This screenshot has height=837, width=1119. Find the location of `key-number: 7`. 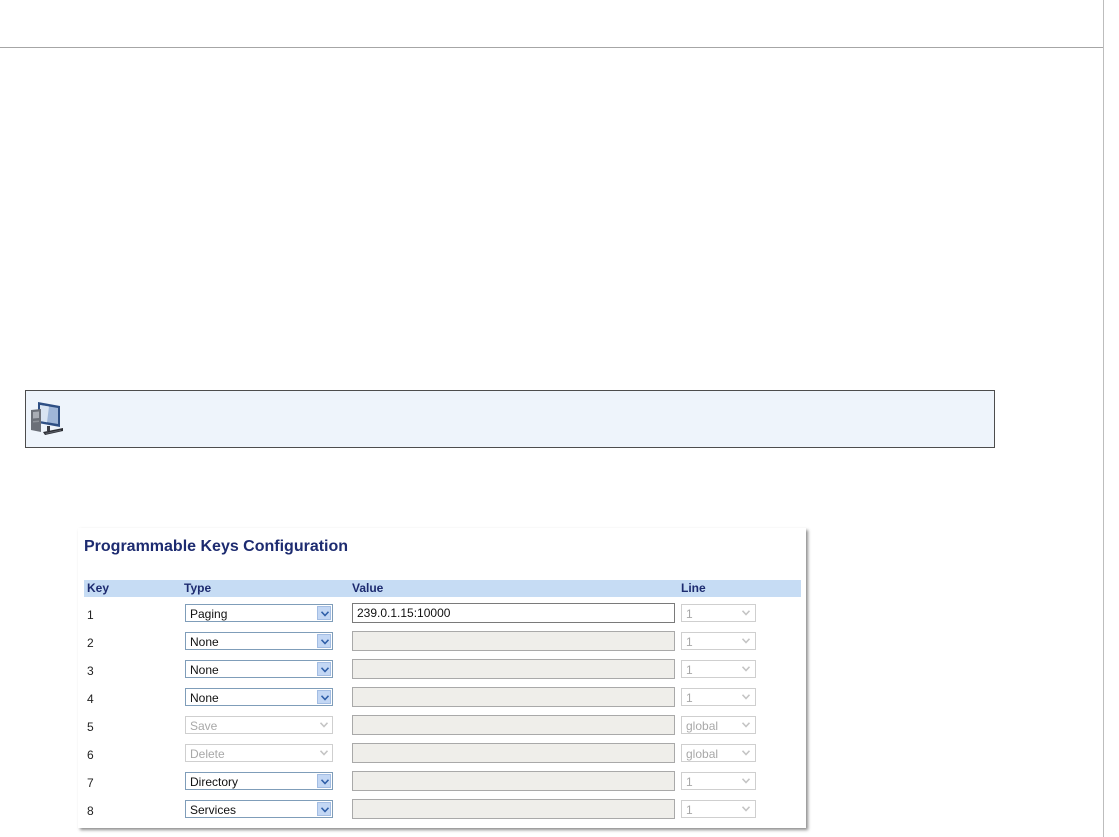

key-number: 7 is located at coordinates (90, 783).